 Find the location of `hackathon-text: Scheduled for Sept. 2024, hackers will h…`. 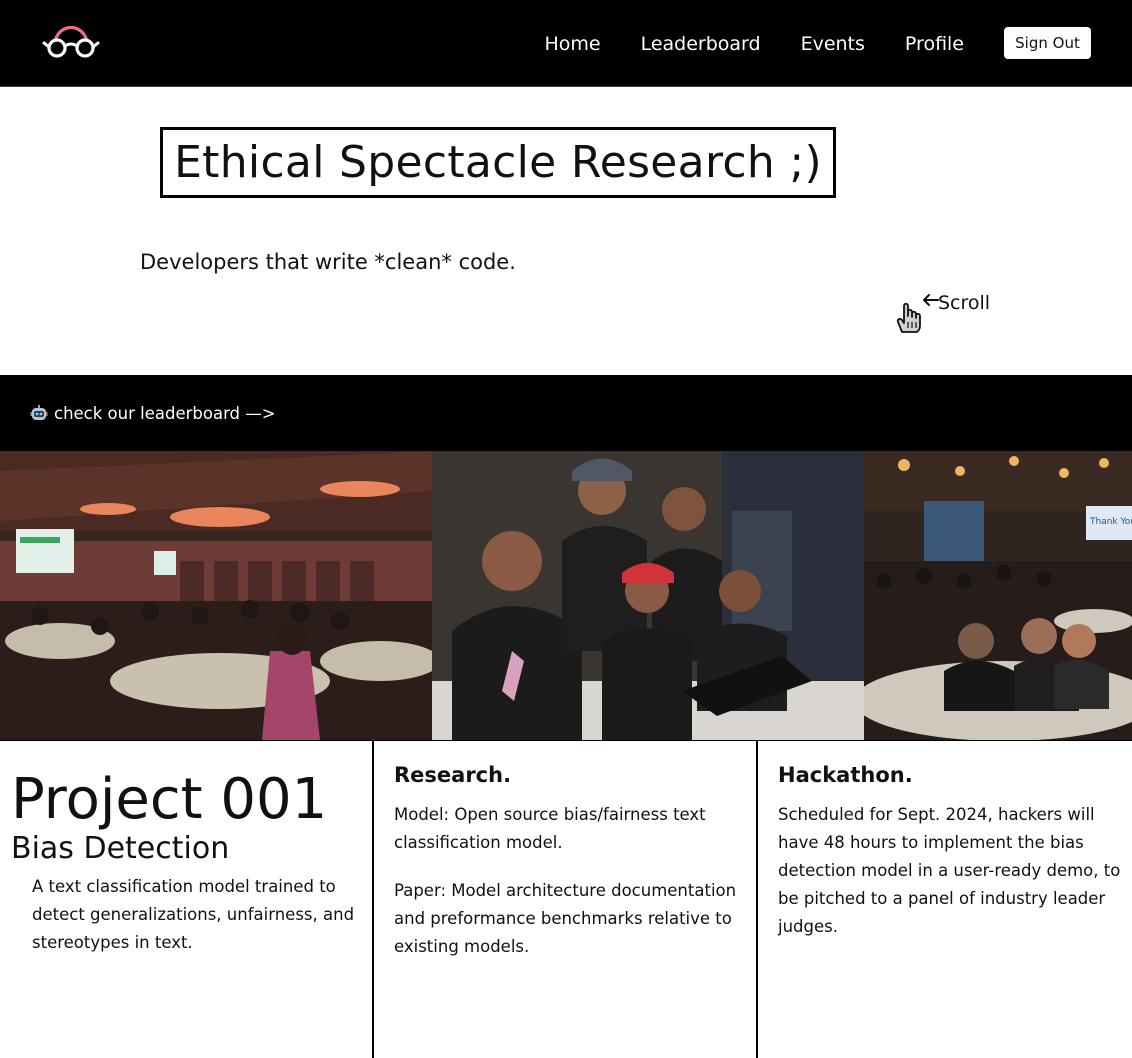

hackathon-text: Scheduled for Sept. 2024, hackers will h… is located at coordinates (949, 870).